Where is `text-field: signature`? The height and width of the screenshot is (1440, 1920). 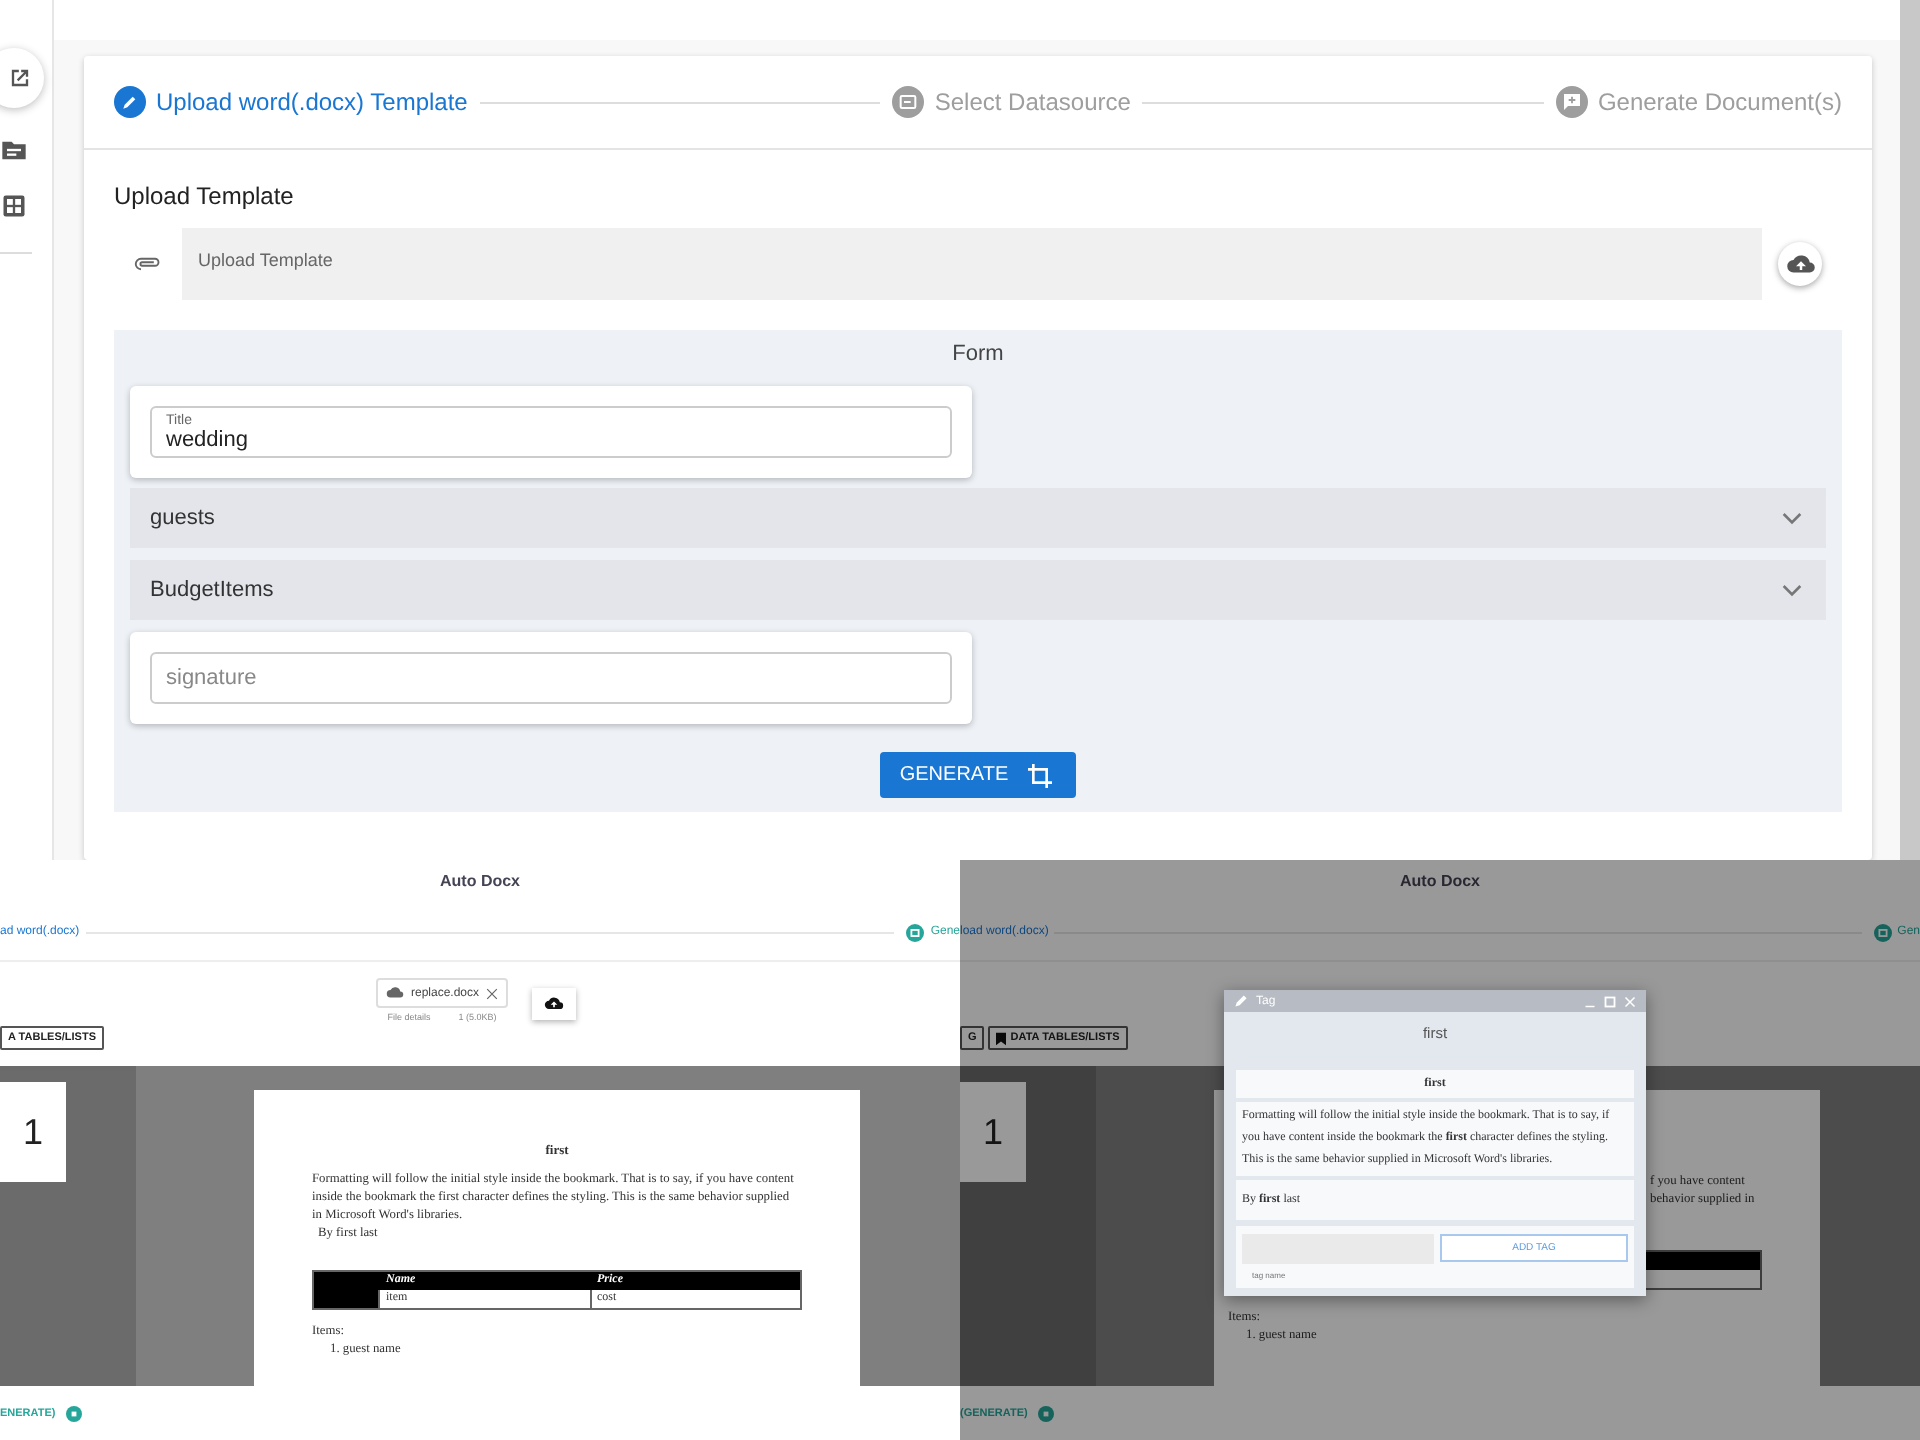
text-field: signature is located at coordinates (551, 678).